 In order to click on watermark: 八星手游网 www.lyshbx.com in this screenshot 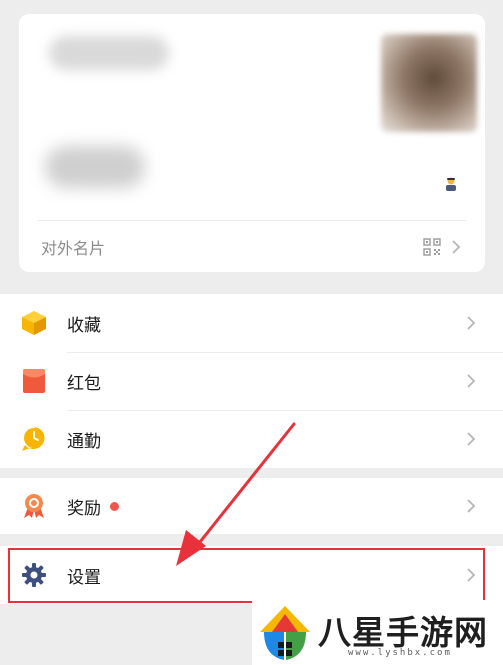, I will do `click(377, 632)`.